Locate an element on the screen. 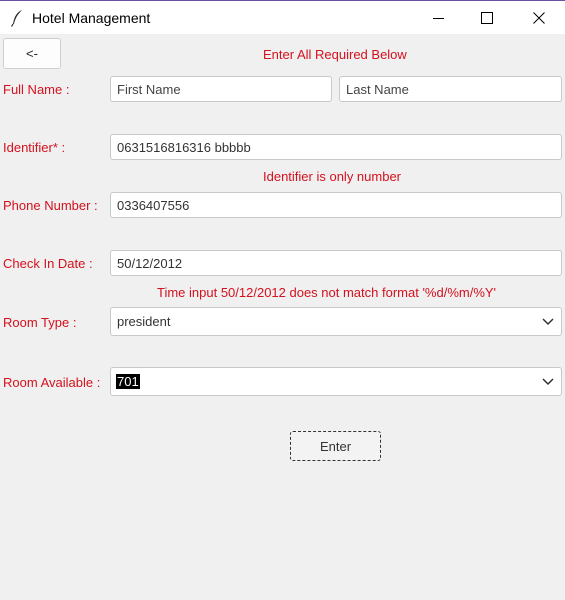 This screenshot has width=565, height=600. room-available-label: Room Available : is located at coordinates (52, 382).